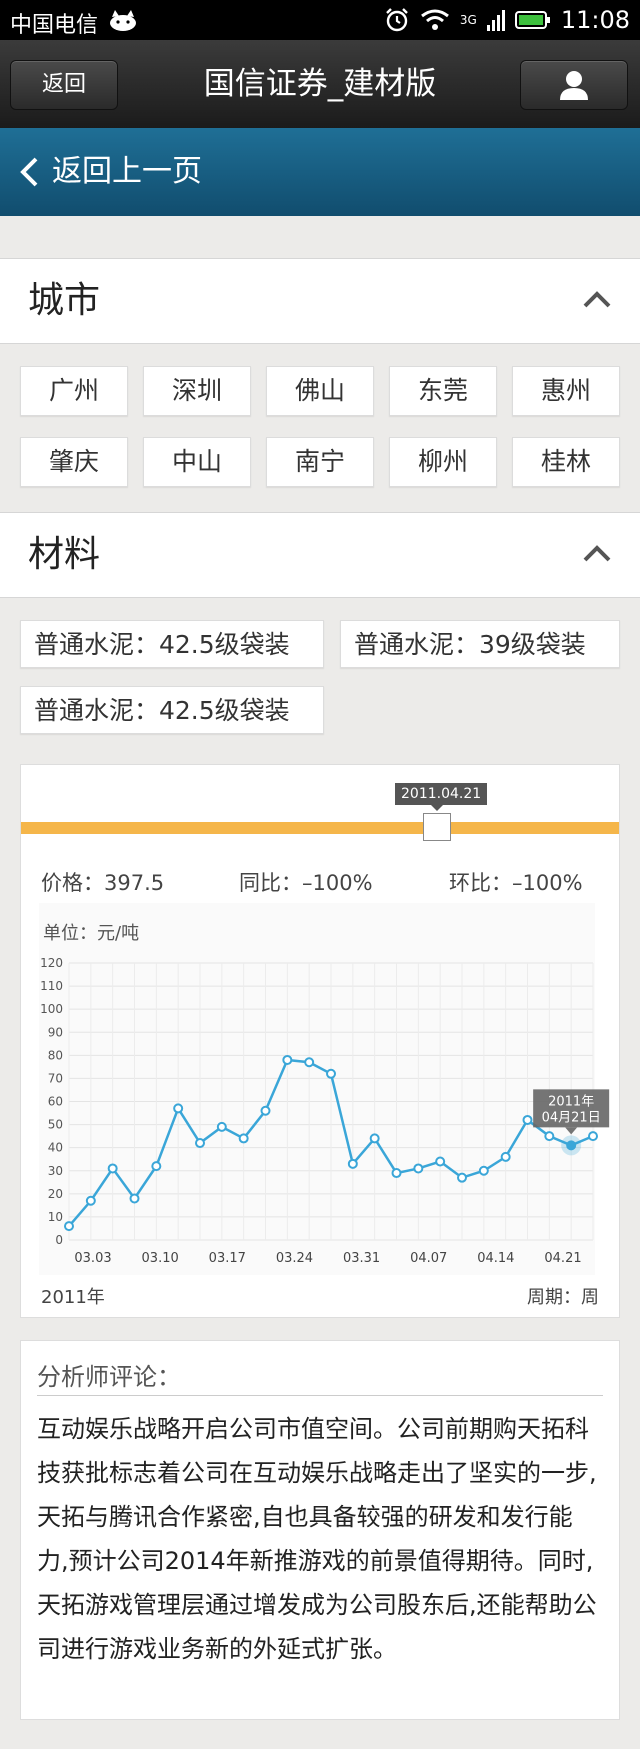  I want to click on signal-icon, so click(495, 20).